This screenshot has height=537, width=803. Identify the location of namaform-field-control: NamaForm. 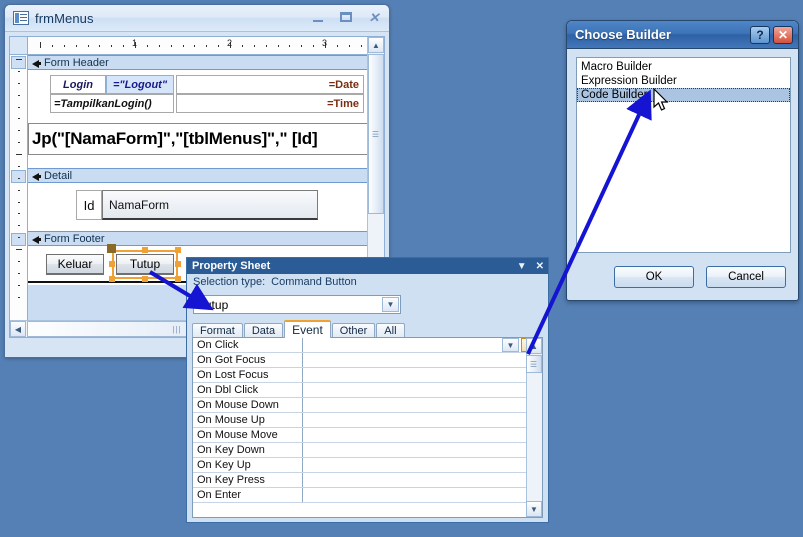
(210, 205).